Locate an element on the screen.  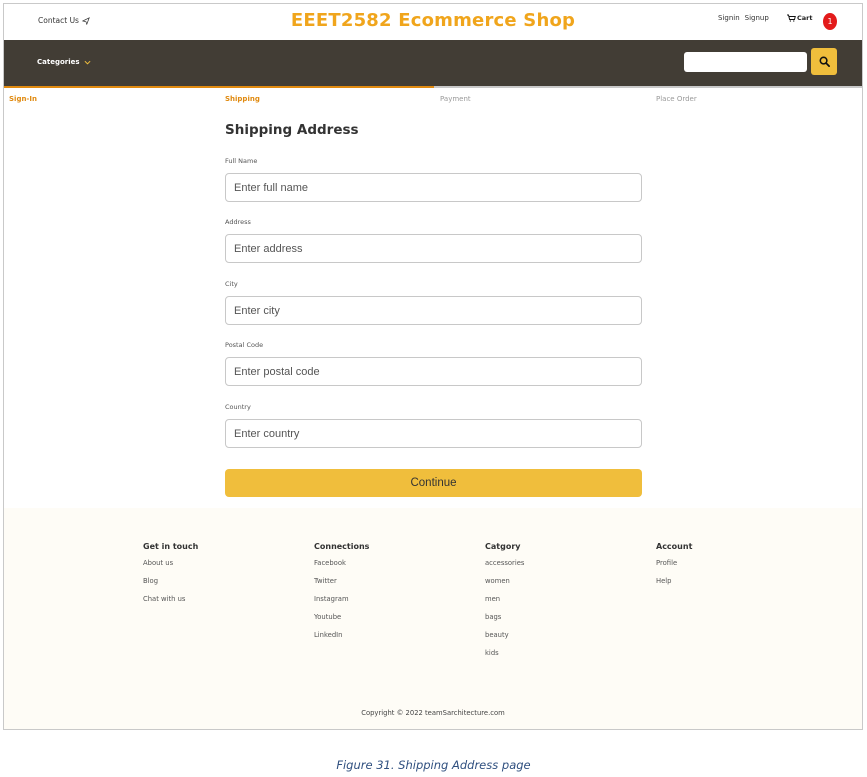
footer-link-profile: Profile is located at coordinates (674, 568).